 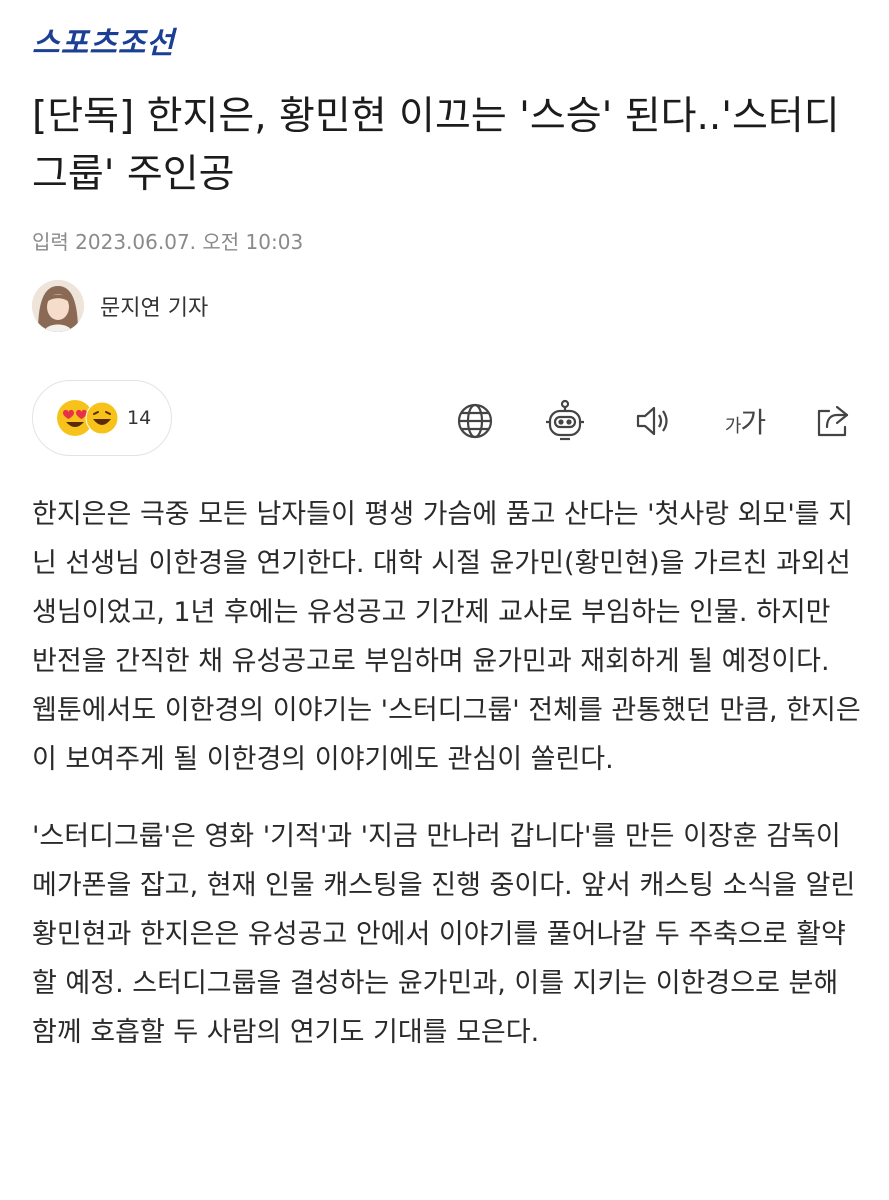 What do you see at coordinates (154, 308) in the screenshot?
I see `author-name: 문지연 기자` at bounding box center [154, 308].